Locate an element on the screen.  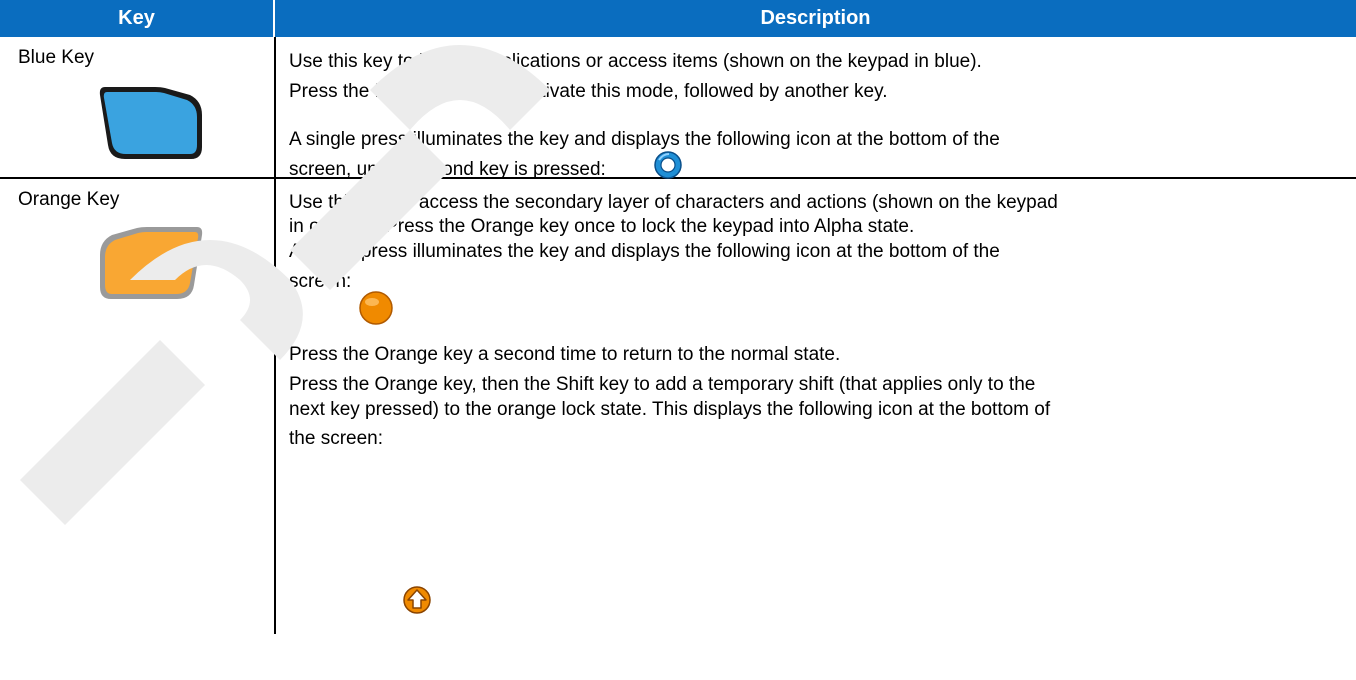
column-divider is located at coordinates (275, 335).